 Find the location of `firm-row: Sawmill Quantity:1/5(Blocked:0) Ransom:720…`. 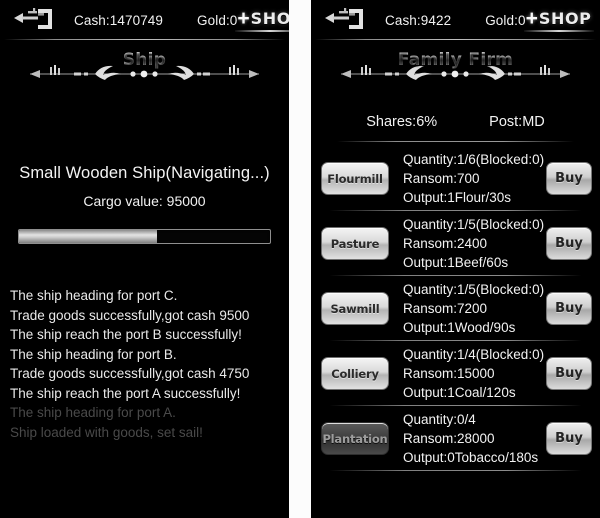

firm-row: Sawmill Quantity:1/5(Blocked:0) Ransom:720… is located at coordinates (455, 308).